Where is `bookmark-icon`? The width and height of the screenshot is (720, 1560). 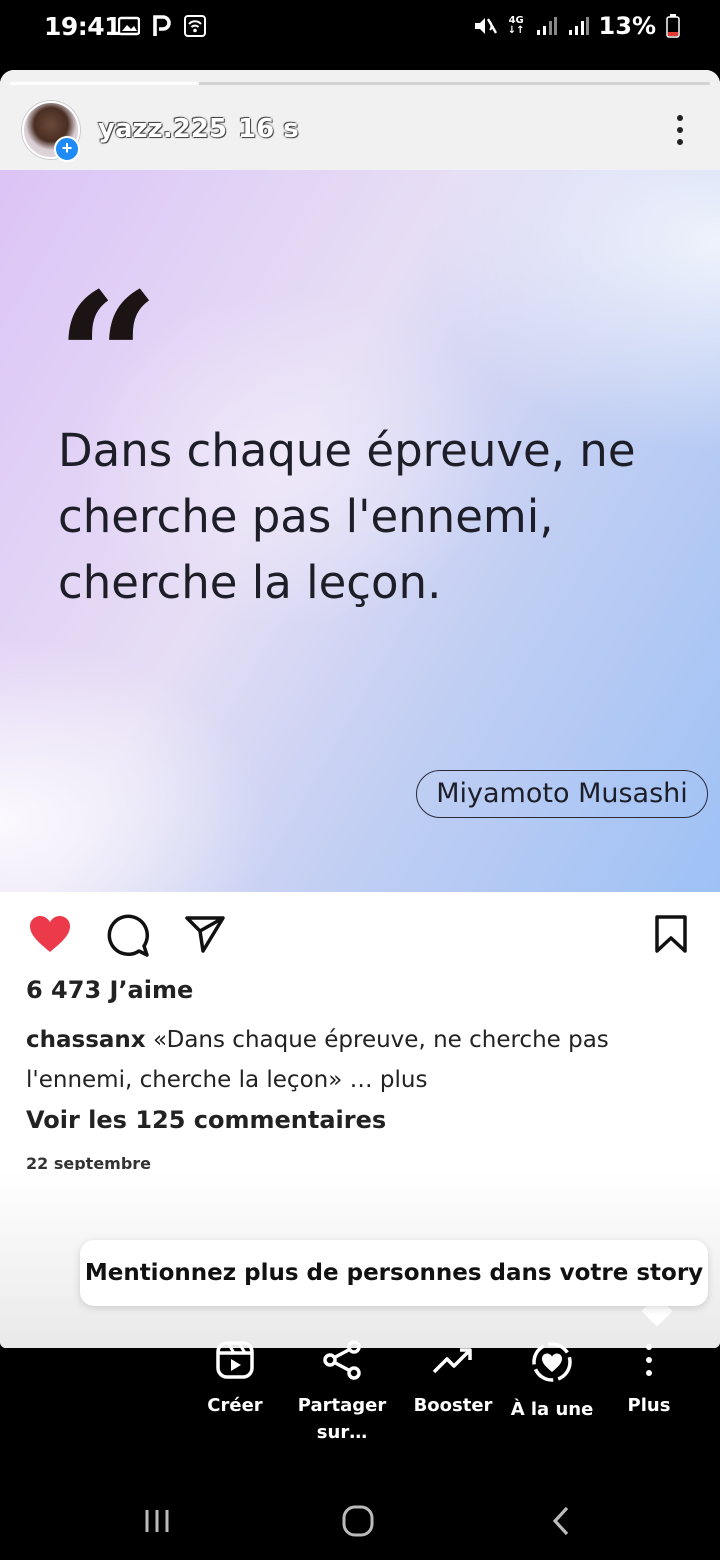 bookmark-icon is located at coordinates (671, 934).